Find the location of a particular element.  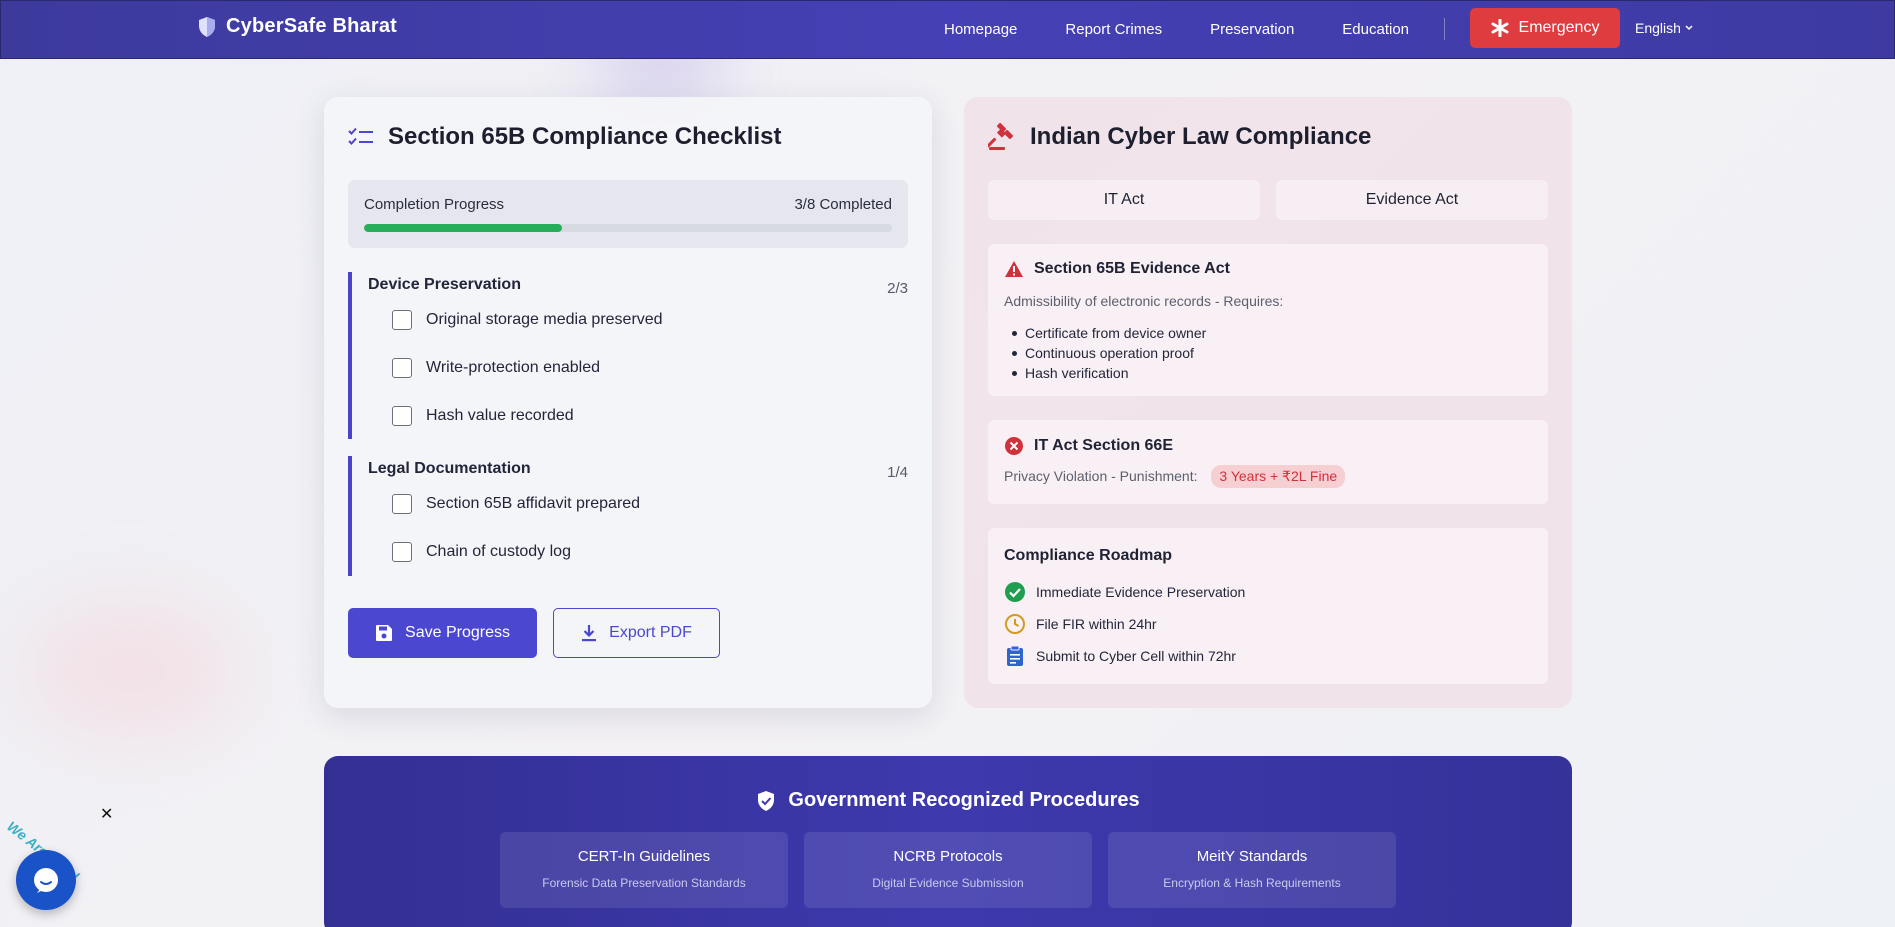

brand-name: CyberSafe Bharat is located at coordinates (312, 26).